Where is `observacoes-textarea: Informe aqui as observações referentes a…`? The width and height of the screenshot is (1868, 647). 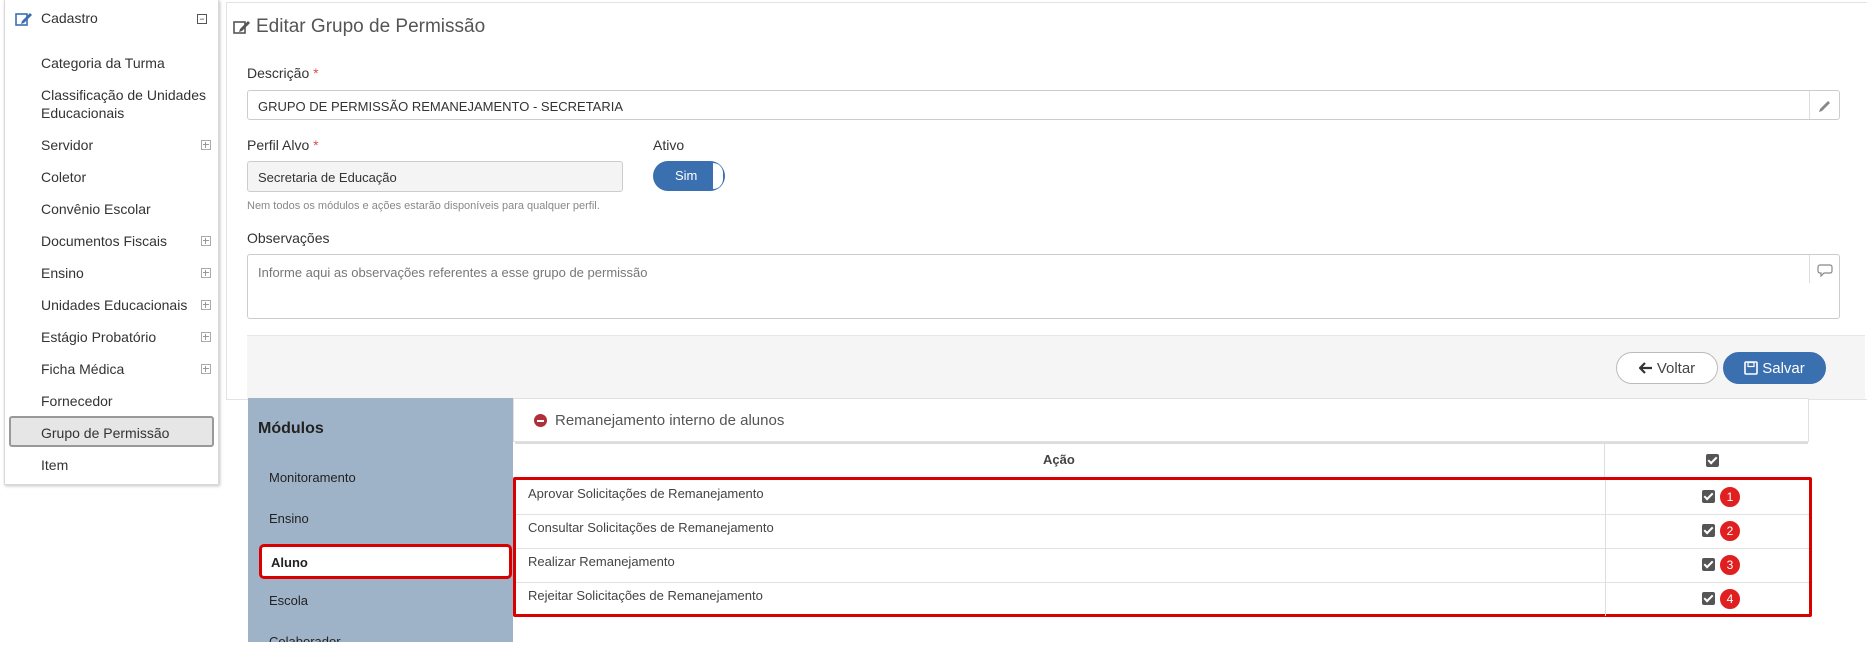
observacoes-textarea: Informe aqui as observações referentes a… is located at coordinates (1043, 286).